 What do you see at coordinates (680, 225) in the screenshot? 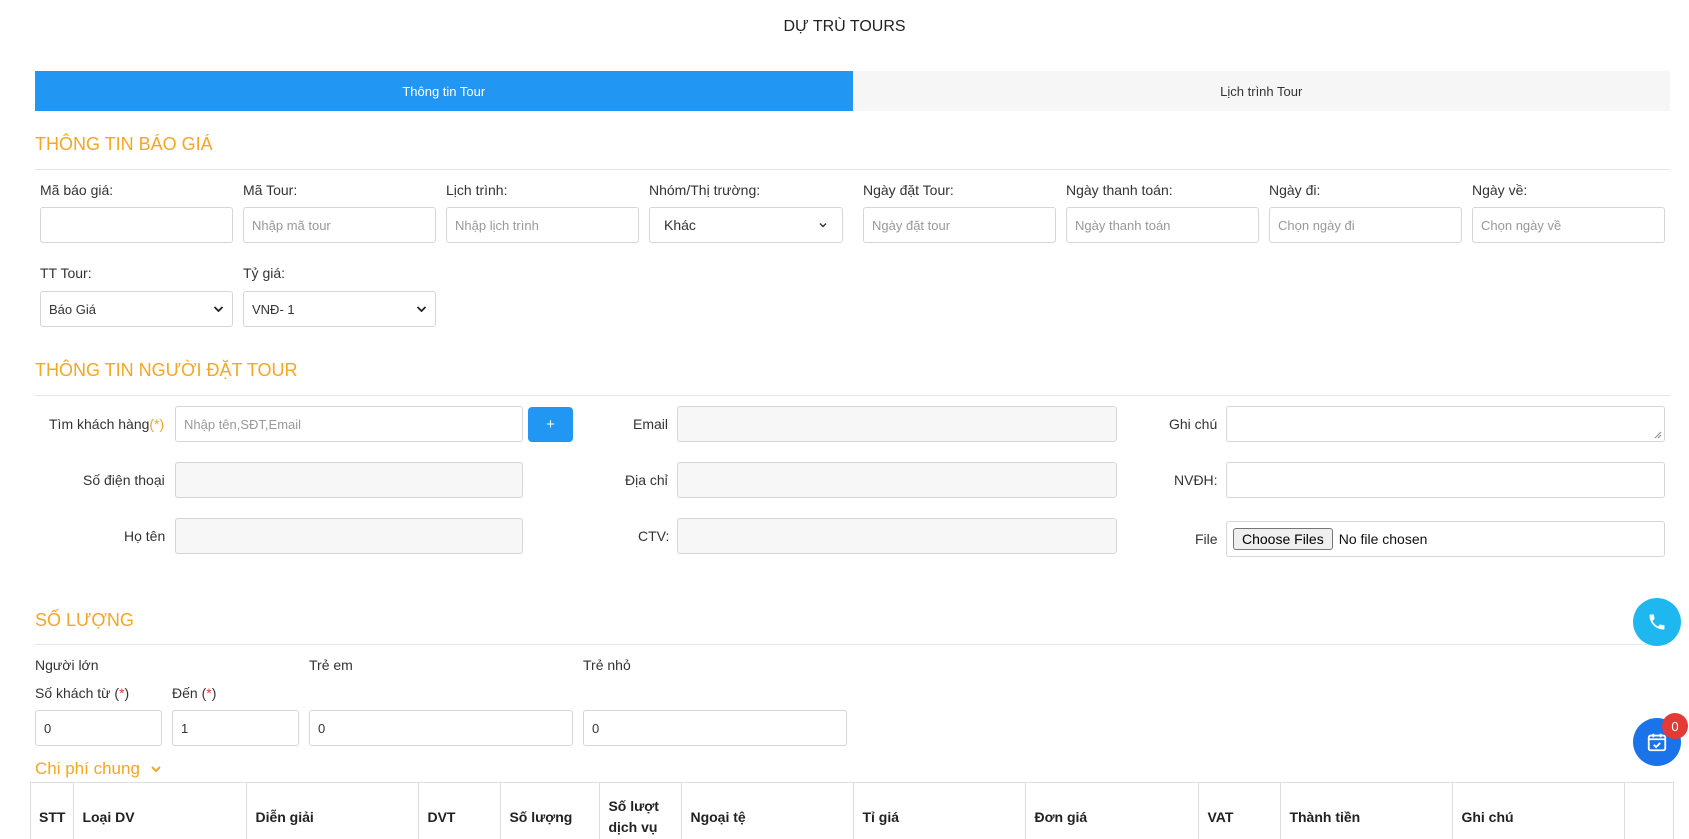
I see `nhom-thi-truong-value: Khác` at bounding box center [680, 225].